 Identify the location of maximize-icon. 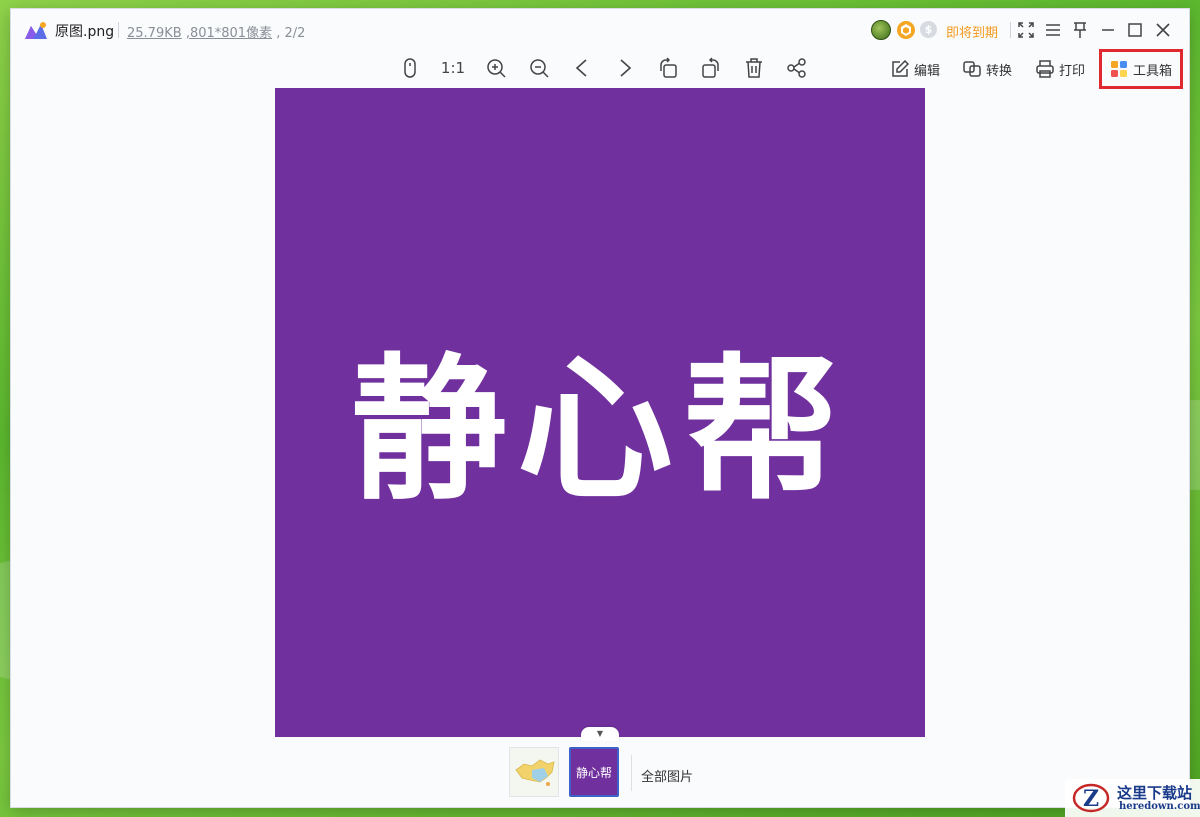
(1135, 30).